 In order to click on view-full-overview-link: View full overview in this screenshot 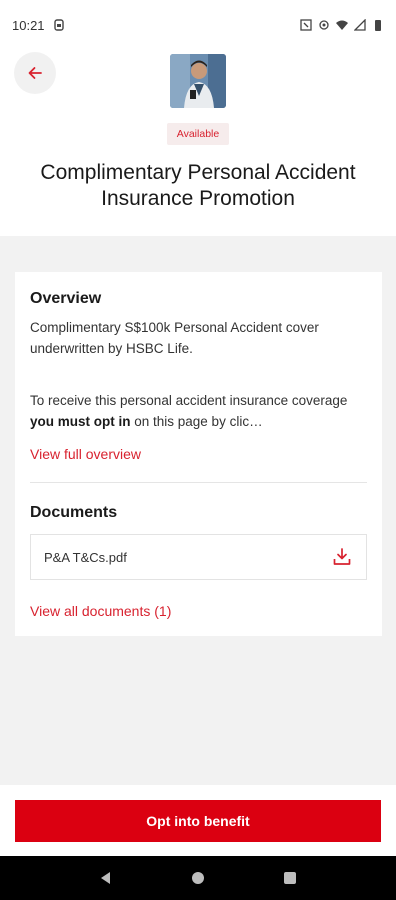, I will do `click(85, 454)`.